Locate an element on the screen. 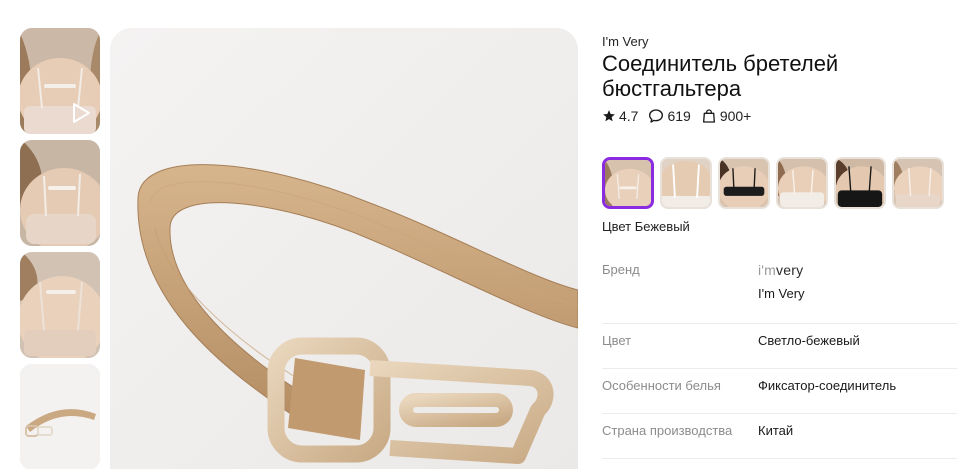 The width and height of the screenshot is (957, 469). spec-value-country: Китай is located at coordinates (776, 430).